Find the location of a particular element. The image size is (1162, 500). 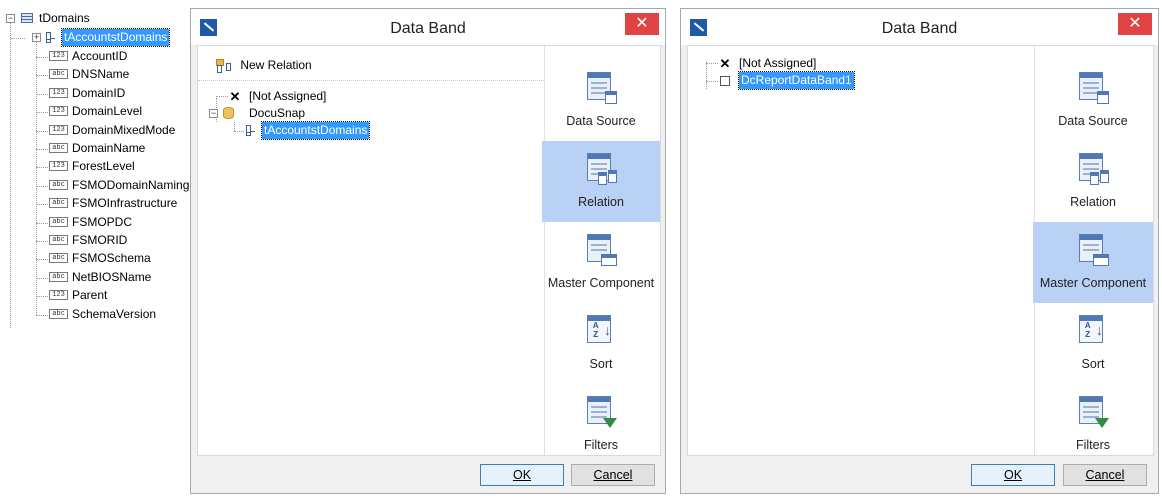

expand-icon: + is located at coordinates (36, 37).